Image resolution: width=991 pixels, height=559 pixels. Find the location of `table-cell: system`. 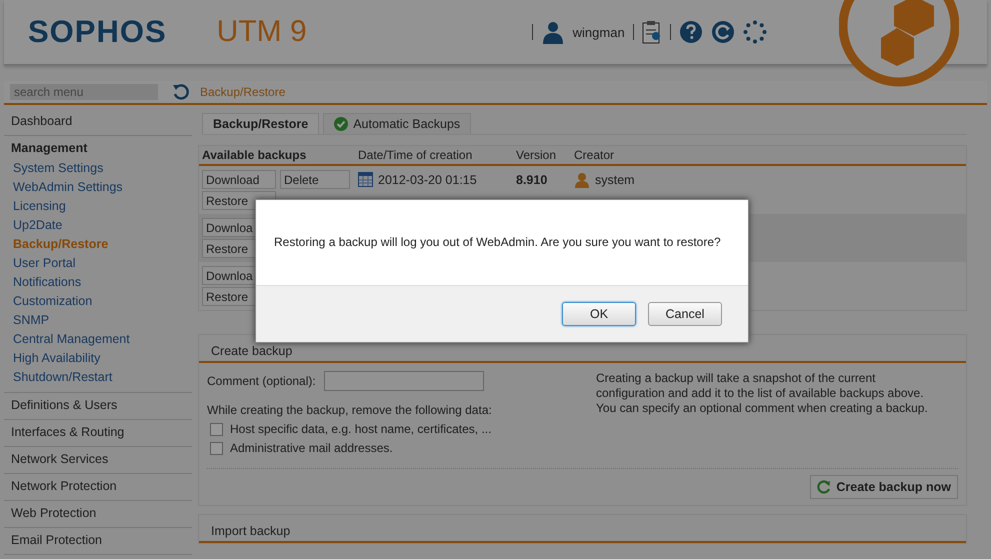

table-cell: system is located at coordinates (615, 179).